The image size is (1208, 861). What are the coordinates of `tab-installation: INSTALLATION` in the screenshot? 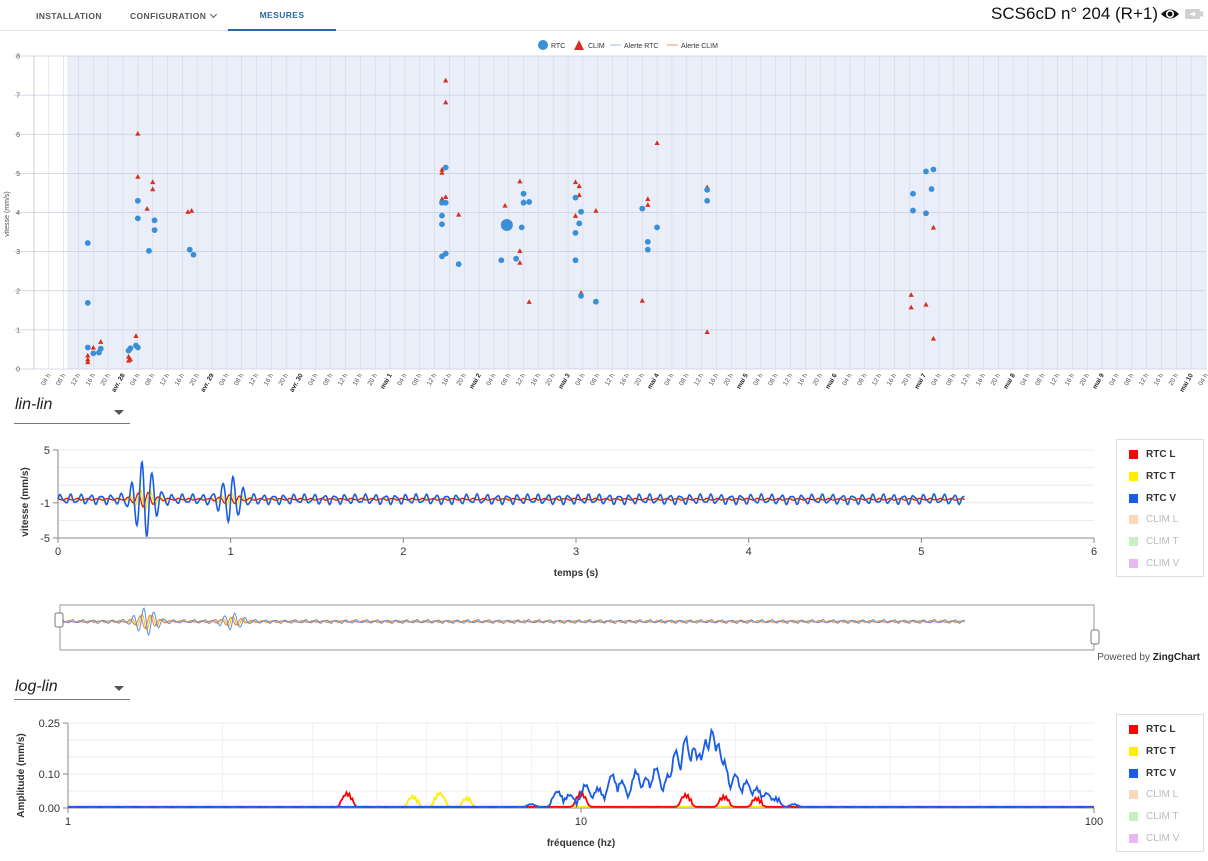 It's located at (71, 15).